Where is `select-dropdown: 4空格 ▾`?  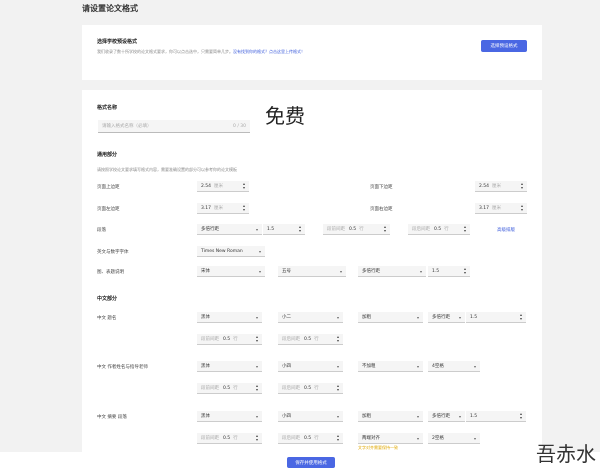
select-dropdown: 4空格 ▾ is located at coordinates (454, 366).